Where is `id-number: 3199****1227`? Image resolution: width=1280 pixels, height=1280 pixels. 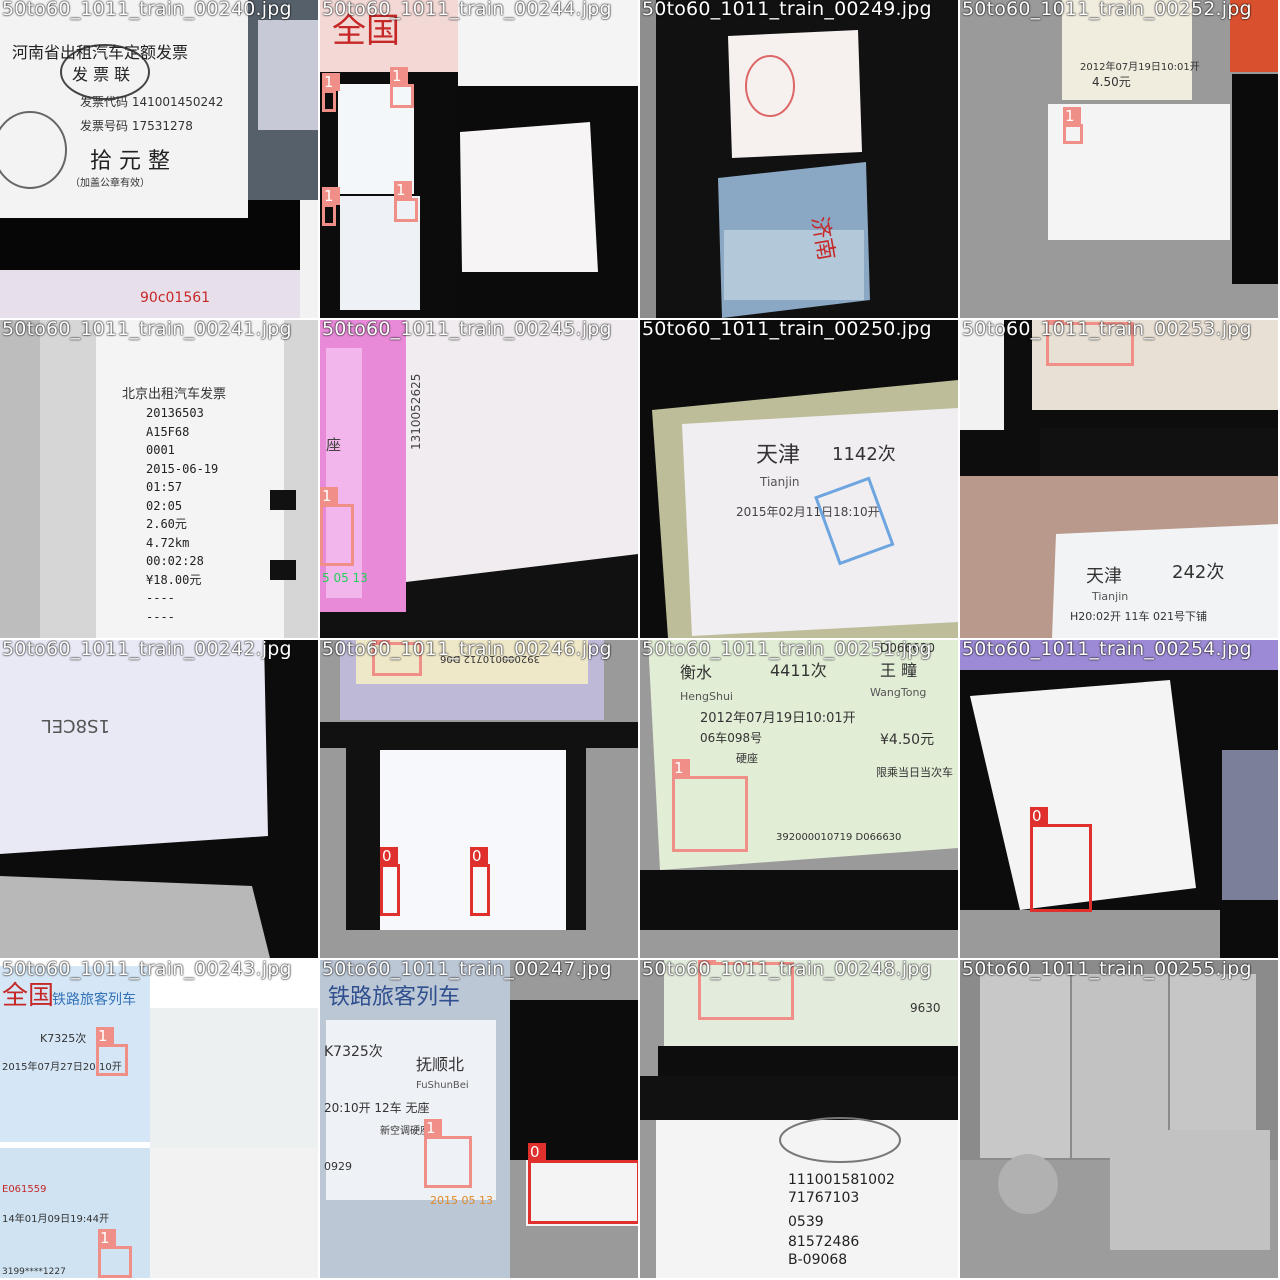
id-number: 3199****1227 is located at coordinates (34, 1272).